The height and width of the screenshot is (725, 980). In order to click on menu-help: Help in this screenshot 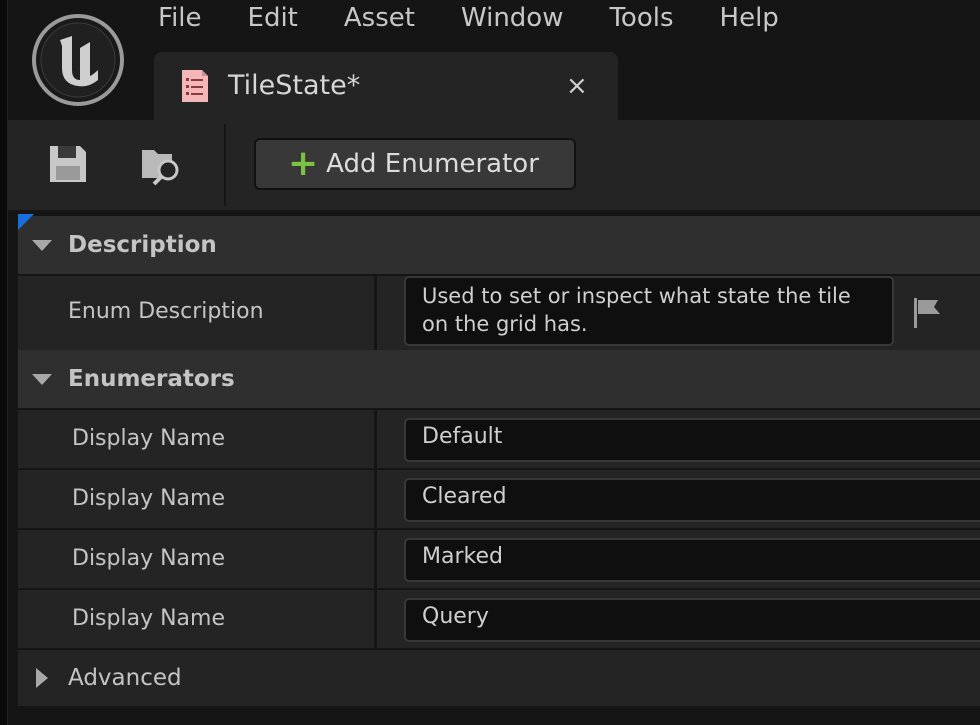, I will do `click(762, 18)`.